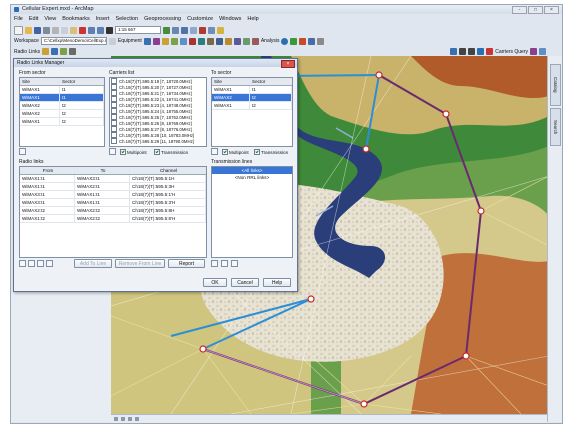 The height and width of the screenshot is (426, 573). Describe the element at coordinates (252, 212) in the screenshot. I see `transmission-lines-list: <All links> <Non RRL links>` at that location.